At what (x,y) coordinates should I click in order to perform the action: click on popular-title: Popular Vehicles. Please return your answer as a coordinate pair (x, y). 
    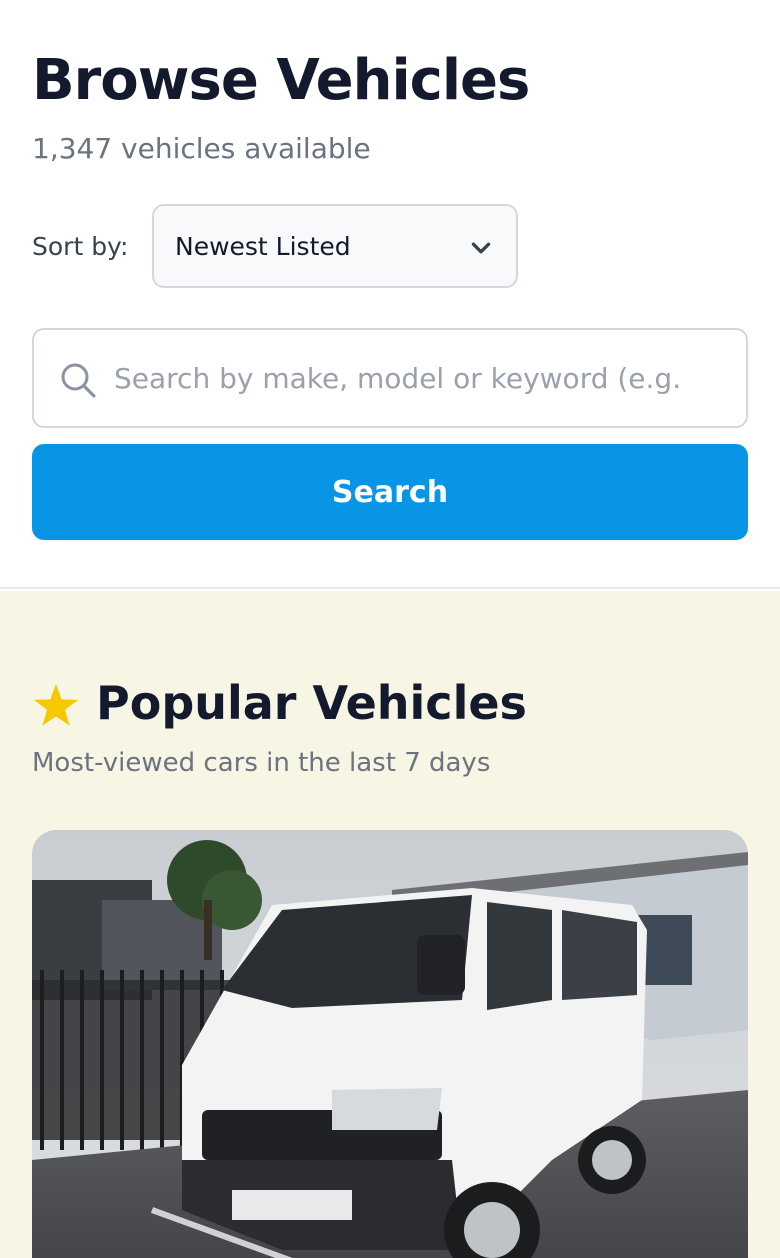
    Looking at the image, I should click on (311, 703).